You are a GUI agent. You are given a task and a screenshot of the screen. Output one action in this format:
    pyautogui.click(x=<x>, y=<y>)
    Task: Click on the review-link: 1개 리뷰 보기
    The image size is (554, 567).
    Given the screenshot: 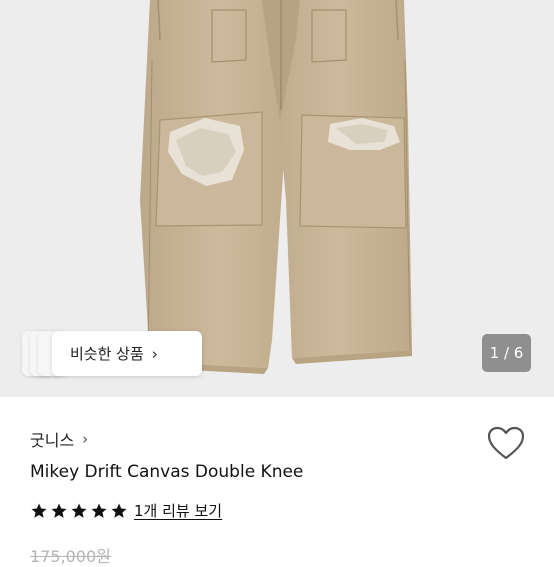 What is the action you would take?
    pyautogui.click(x=178, y=510)
    